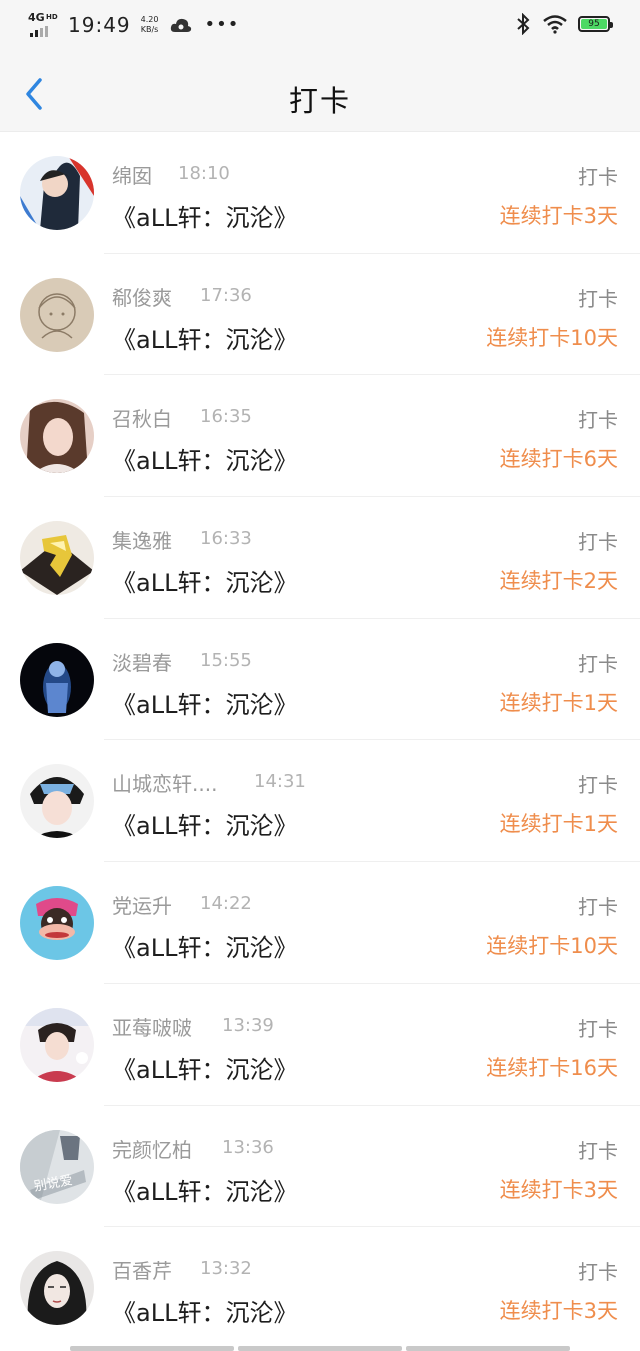 The height and width of the screenshot is (1351, 640). What do you see at coordinates (226, 417) in the screenshot?
I see `checkin-time: 16:35` at bounding box center [226, 417].